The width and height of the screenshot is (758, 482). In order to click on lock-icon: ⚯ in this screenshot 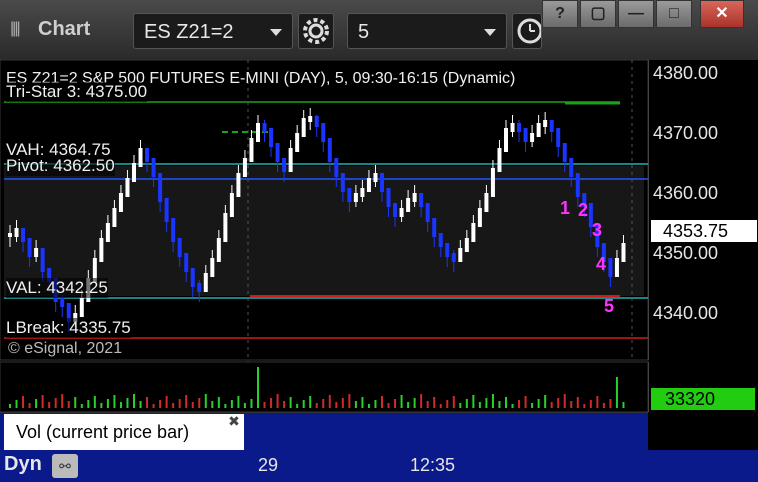, I will do `click(65, 466)`.